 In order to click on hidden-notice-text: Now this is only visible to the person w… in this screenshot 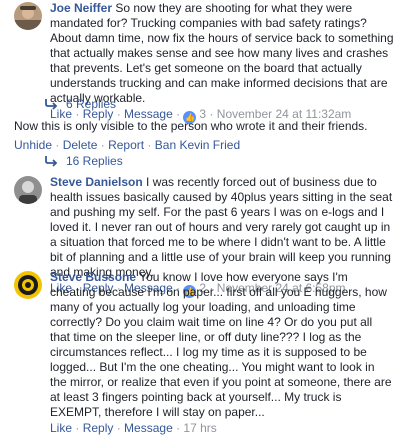, I will do `click(191, 126)`.